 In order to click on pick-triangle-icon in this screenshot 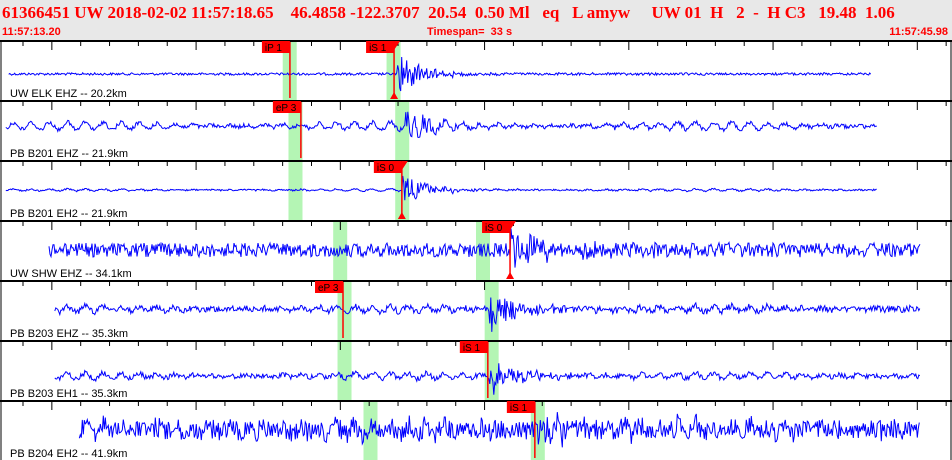, I will do `click(510, 275)`.